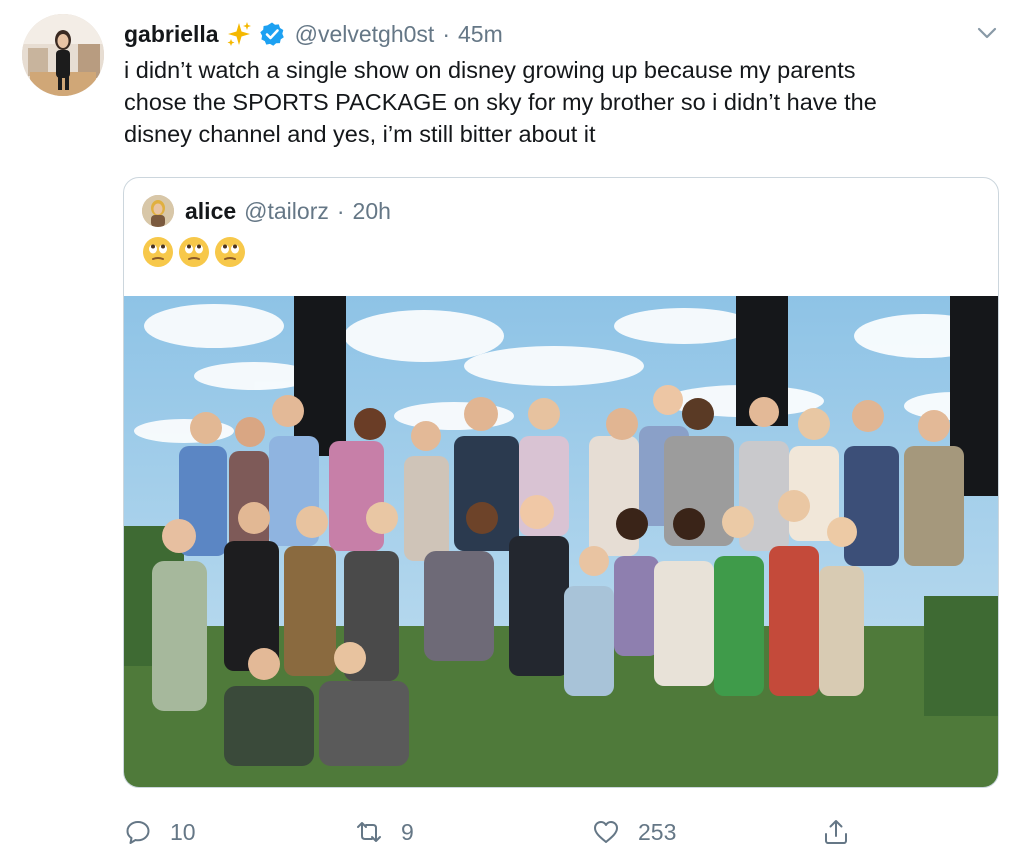 This screenshot has width=1024, height=865. What do you see at coordinates (480, 34) in the screenshot?
I see `tweet-timestamp: 45m` at bounding box center [480, 34].